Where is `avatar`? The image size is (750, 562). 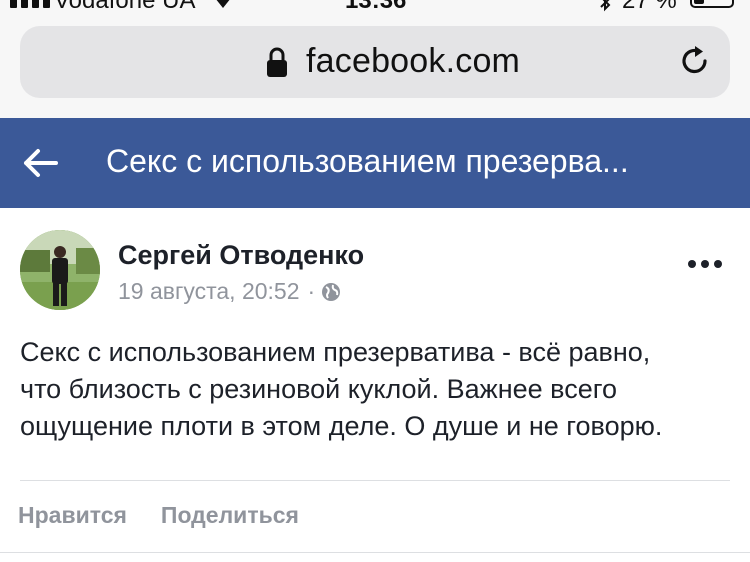 avatar is located at coordinates (60, 270).